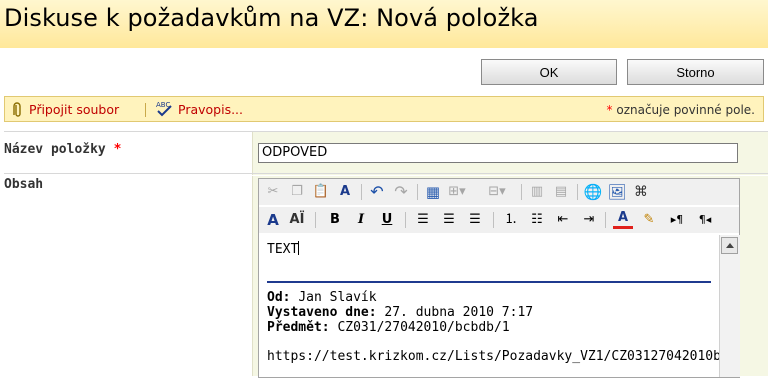  I want to click on copy-icon: ❐, so click(297, 192).